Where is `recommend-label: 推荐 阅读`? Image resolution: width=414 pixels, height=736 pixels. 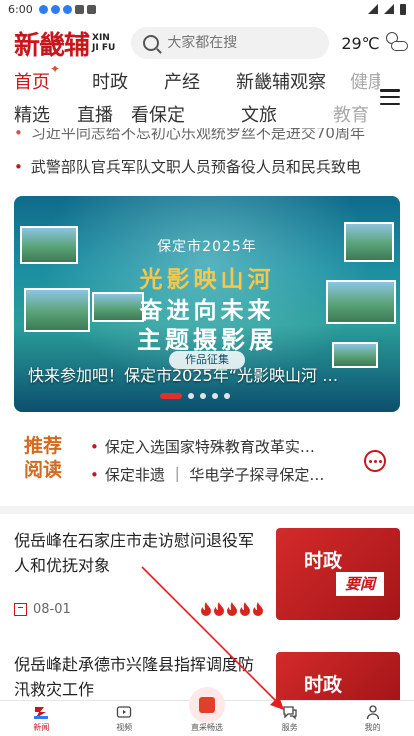
recommend-label: 推荐 阅读 is located at coordinates (43, 458).